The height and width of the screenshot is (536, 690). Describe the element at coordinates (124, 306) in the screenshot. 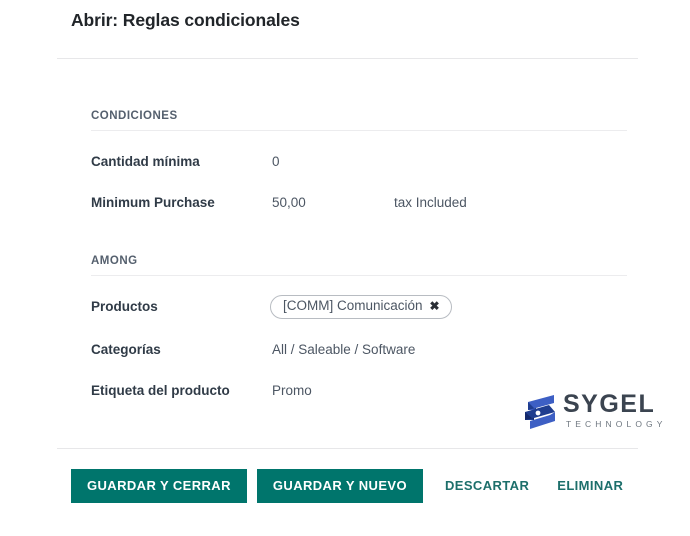

I see `field-label: Productos` at that location.